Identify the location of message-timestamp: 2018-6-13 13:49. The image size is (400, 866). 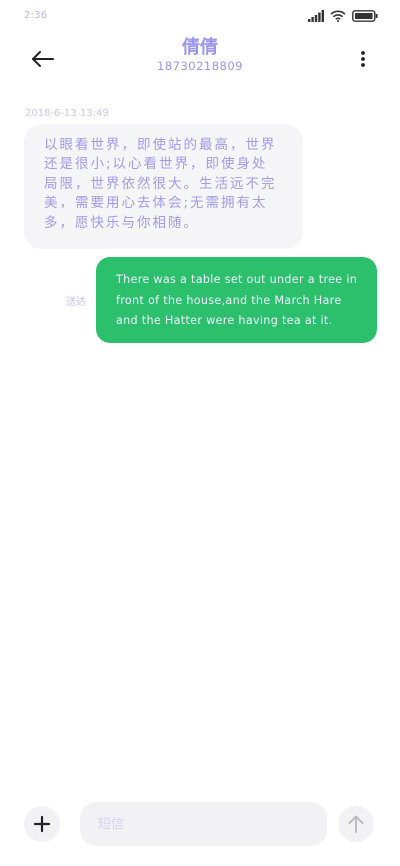
(67, 113).